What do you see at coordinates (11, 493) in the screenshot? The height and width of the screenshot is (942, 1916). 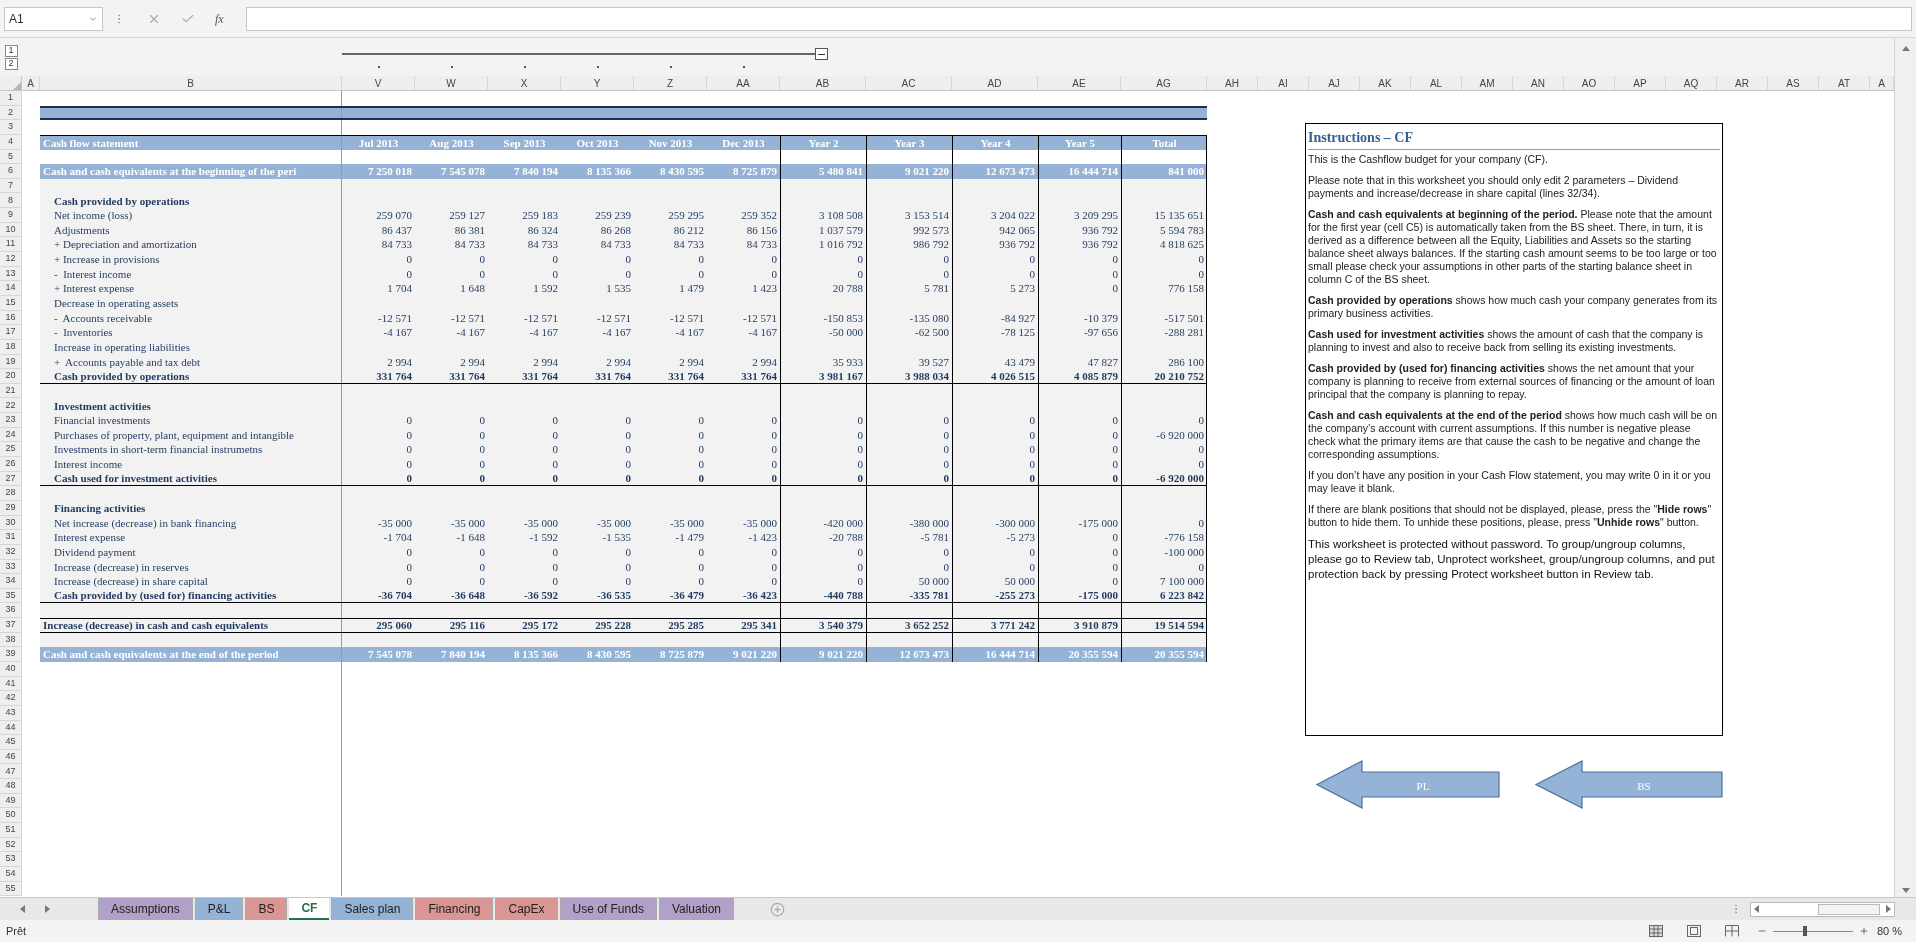 I see `row-number: 28` at bounding box center [11, 493].